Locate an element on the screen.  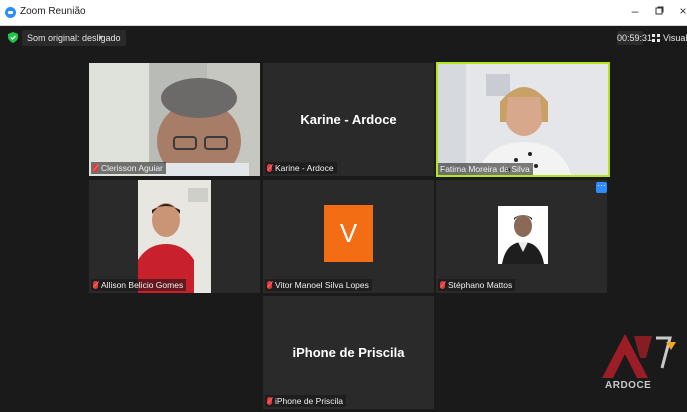
view-button: Visualizar is located at coordinates (669, 38).